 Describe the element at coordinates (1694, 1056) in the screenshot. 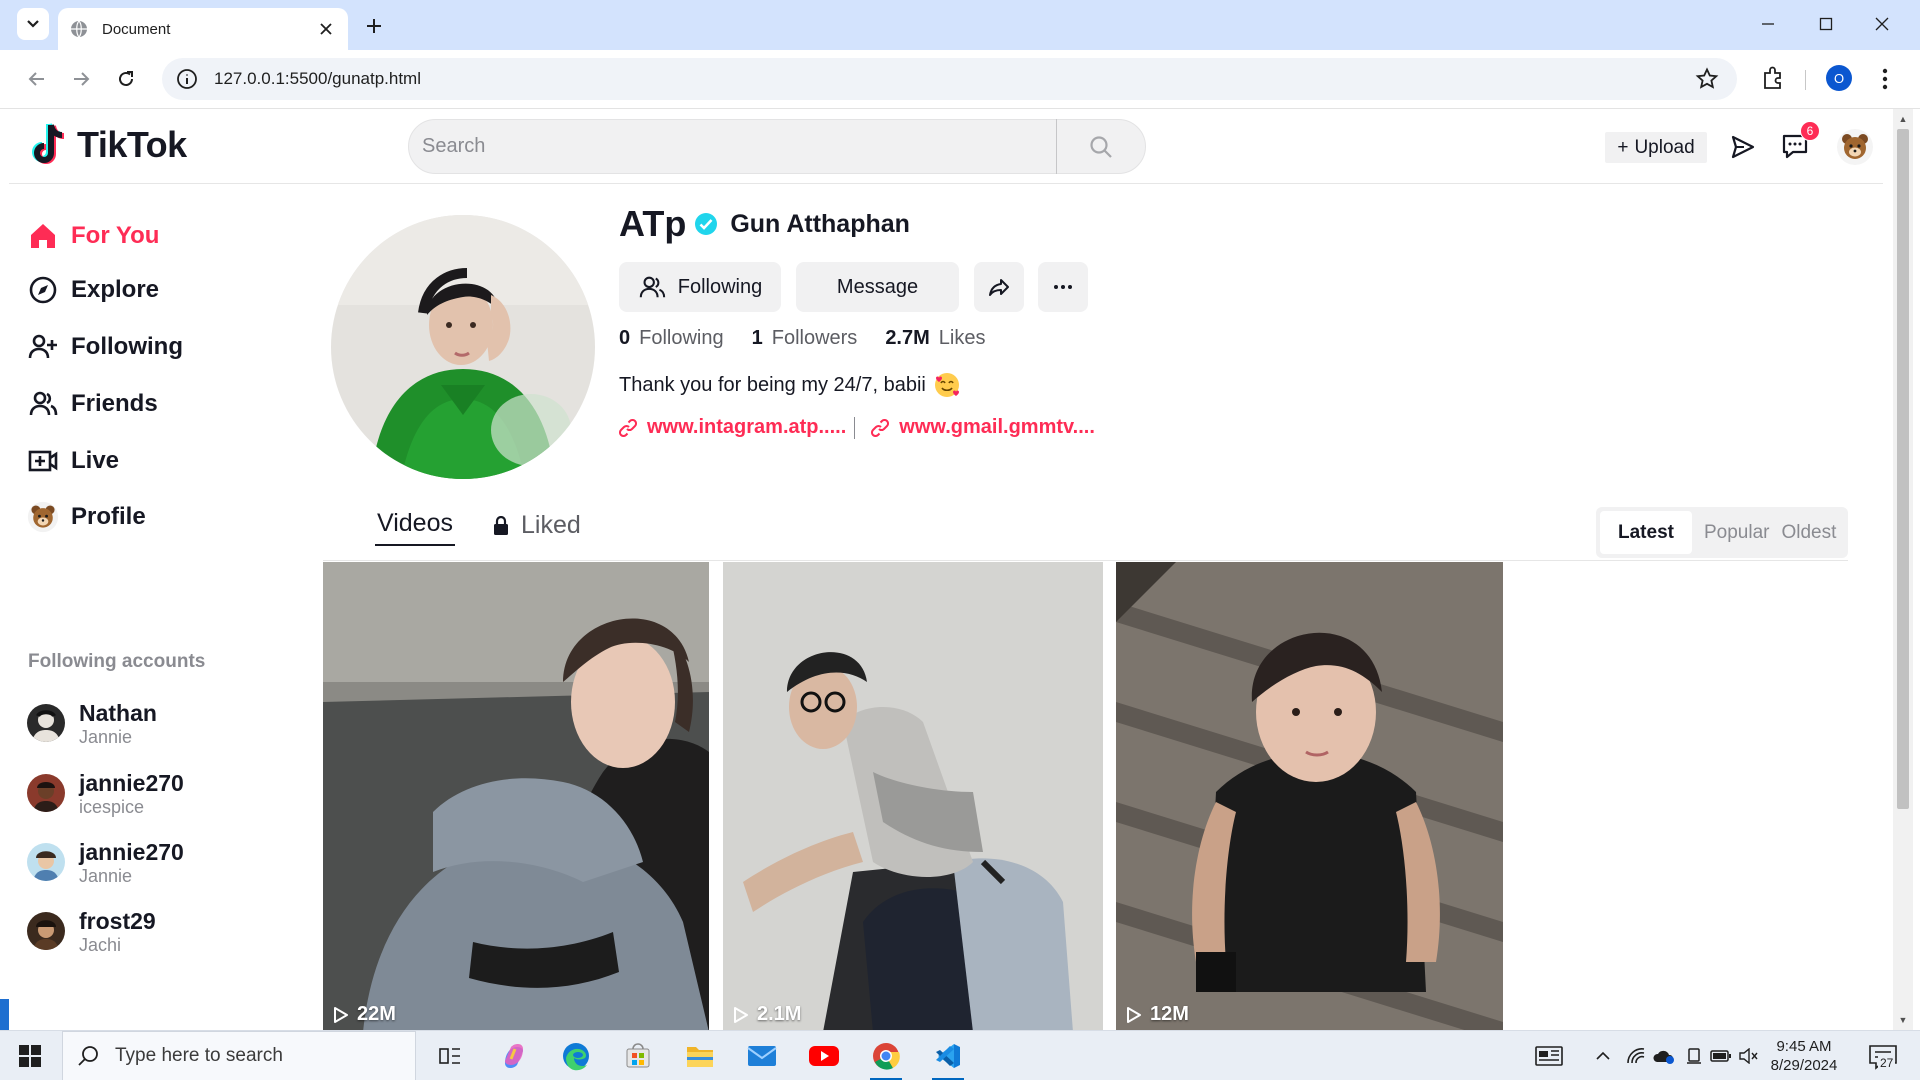

I see `device-icon` at that location.